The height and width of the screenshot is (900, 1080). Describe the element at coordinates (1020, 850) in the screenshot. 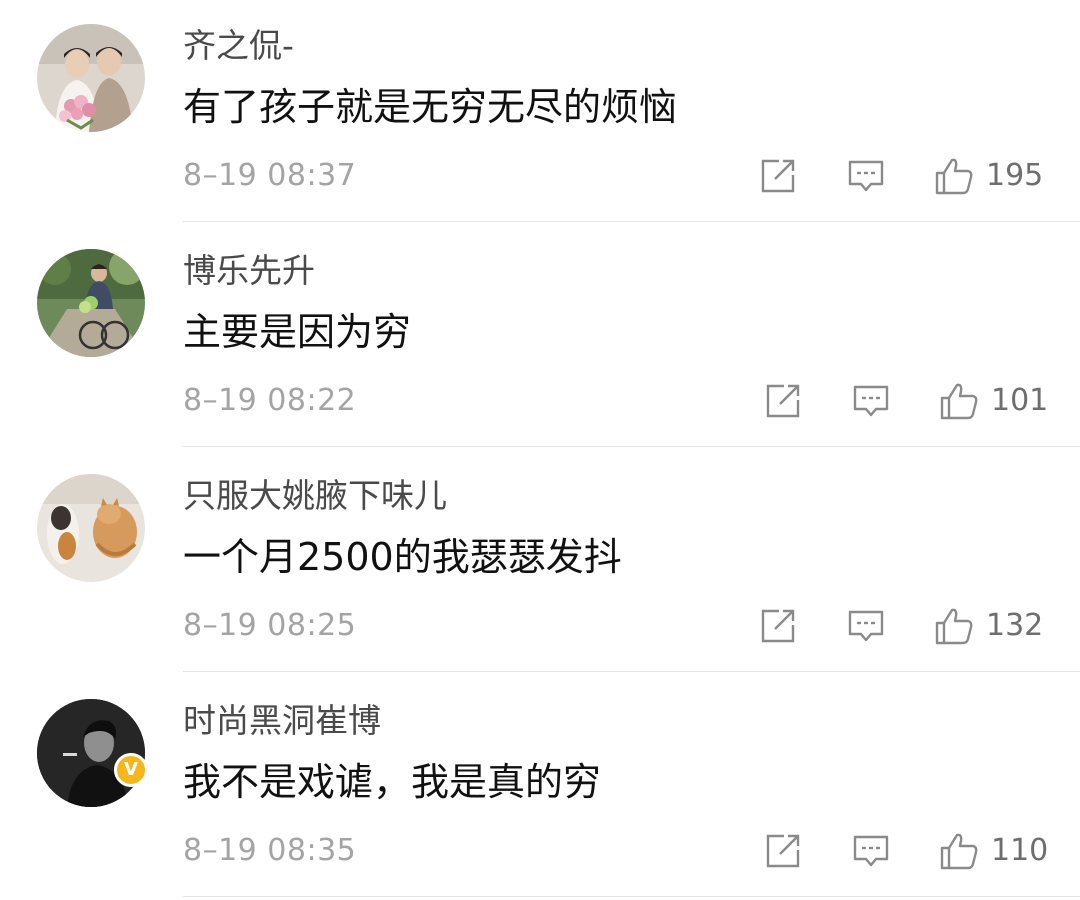

I see `like-count: 110` at that location.